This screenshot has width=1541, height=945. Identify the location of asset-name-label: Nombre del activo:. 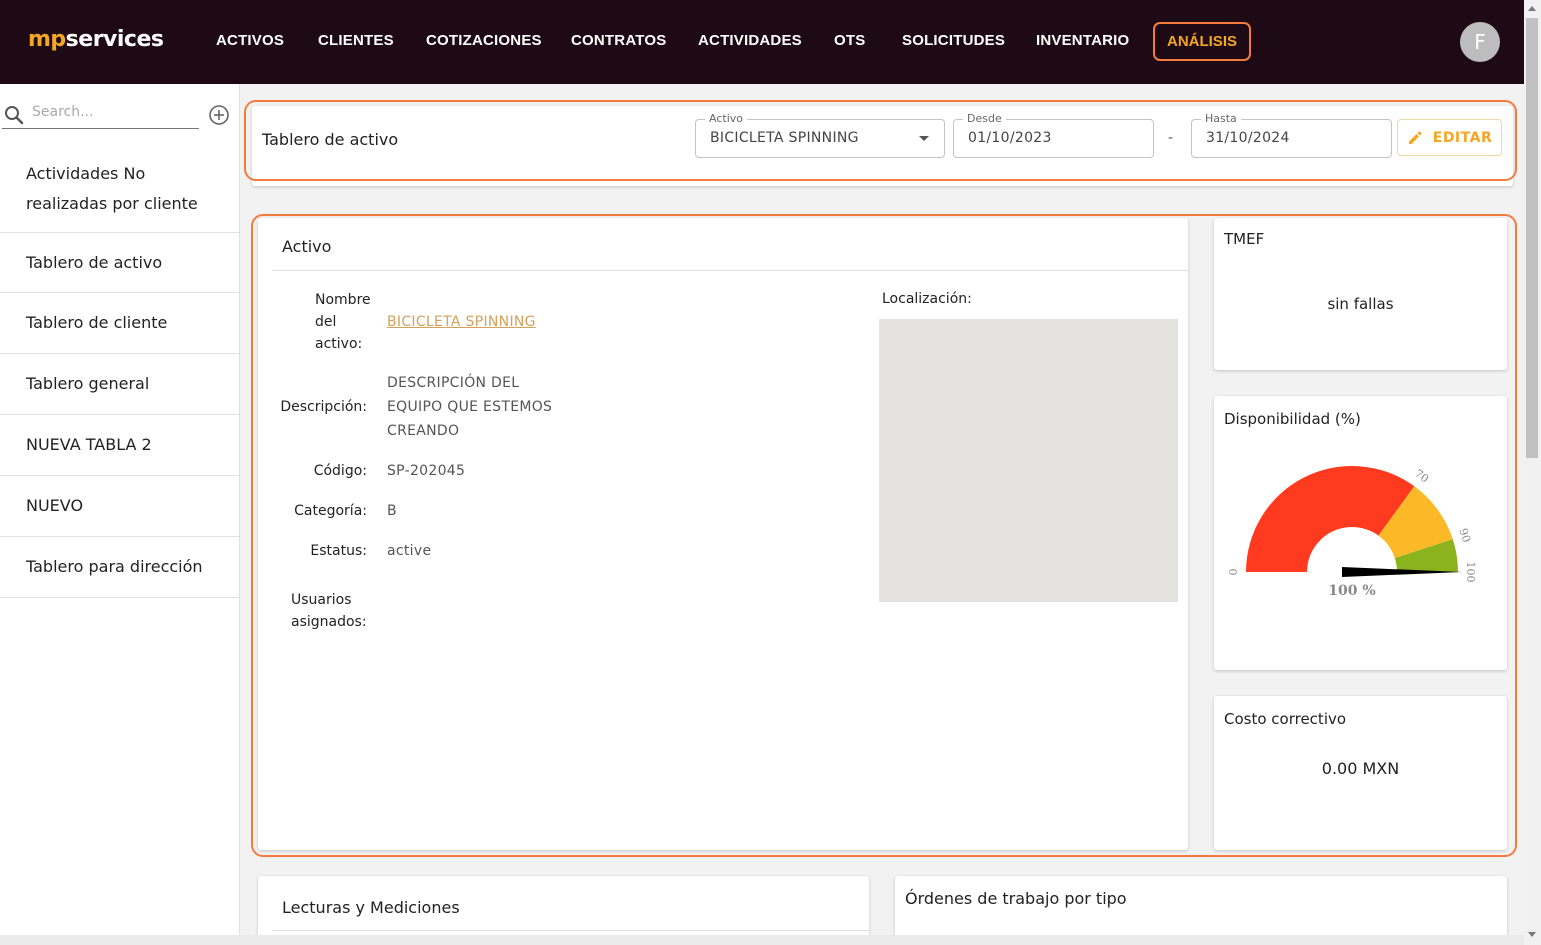
(343, 322).